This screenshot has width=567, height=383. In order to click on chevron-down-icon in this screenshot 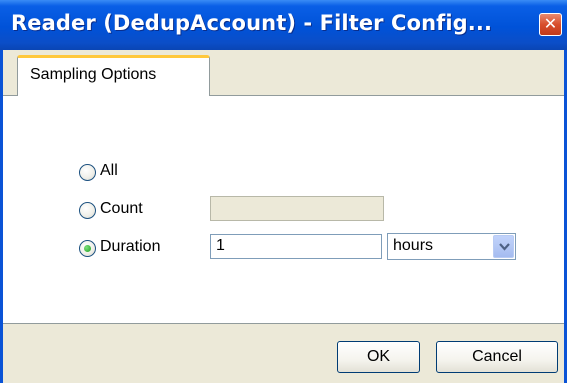, I will do `click(504, 247)`.